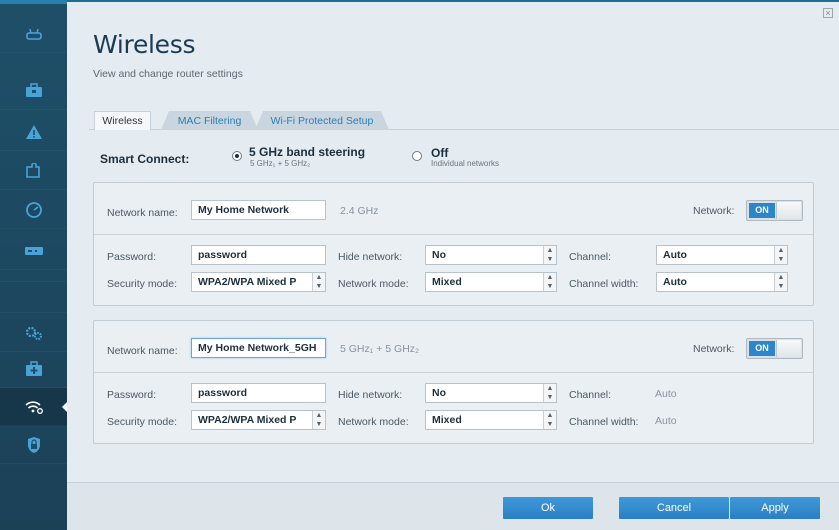 The image size is (839, 530). I want to click on tab-mac-filtering: MAC Filtering, so click(209, 120).